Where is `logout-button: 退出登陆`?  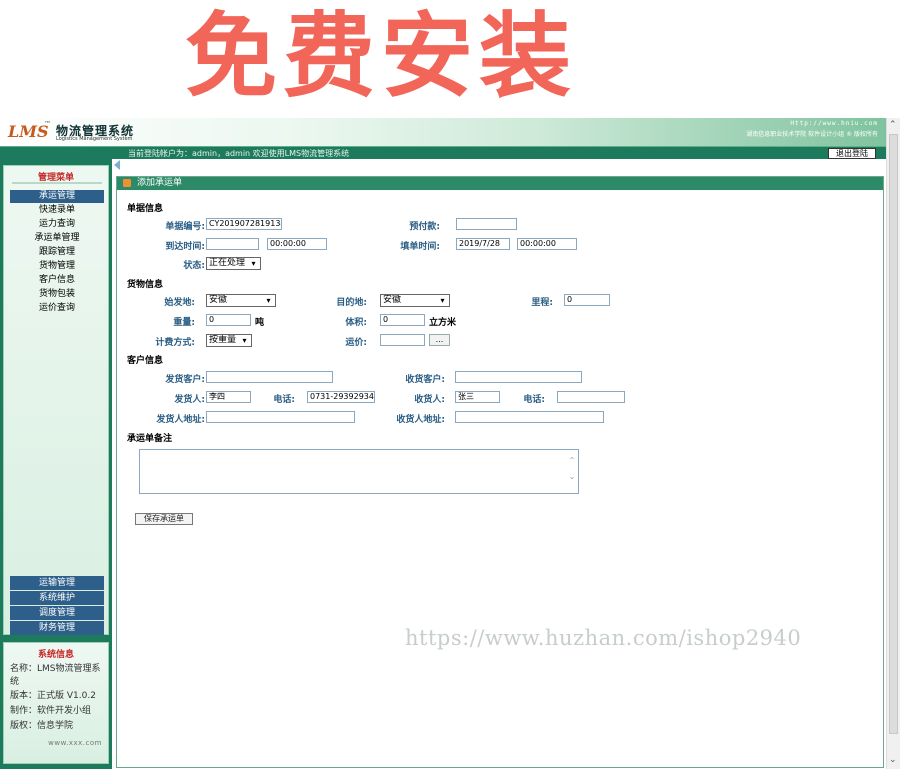 logout-button: 退出登陆 is located at coordinates (852, 153).